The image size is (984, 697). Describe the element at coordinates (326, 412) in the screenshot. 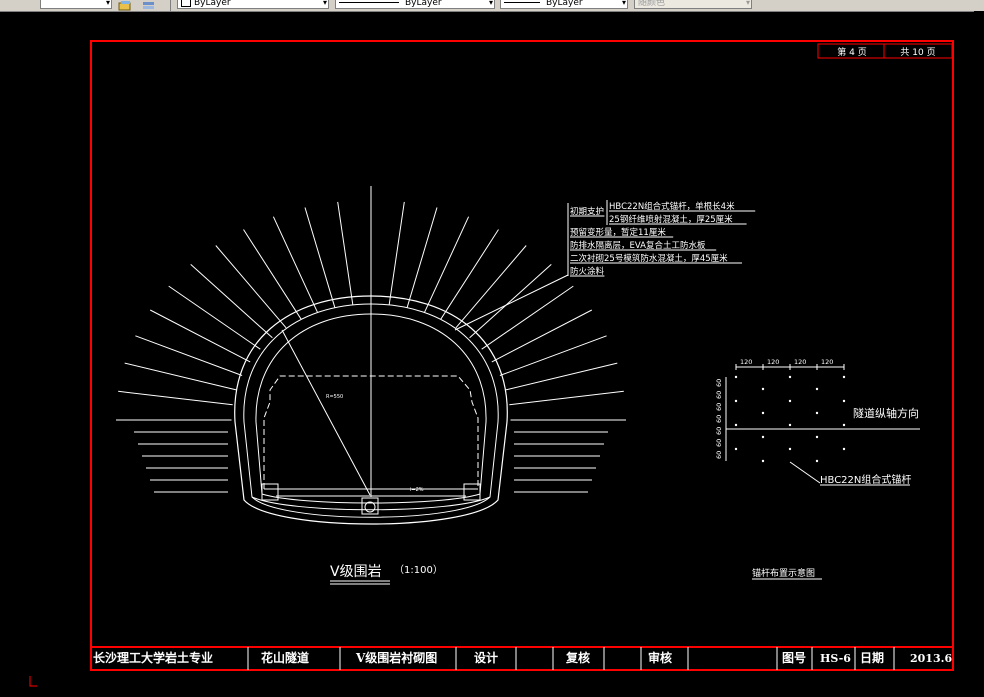

I see `radius-line` at that location.